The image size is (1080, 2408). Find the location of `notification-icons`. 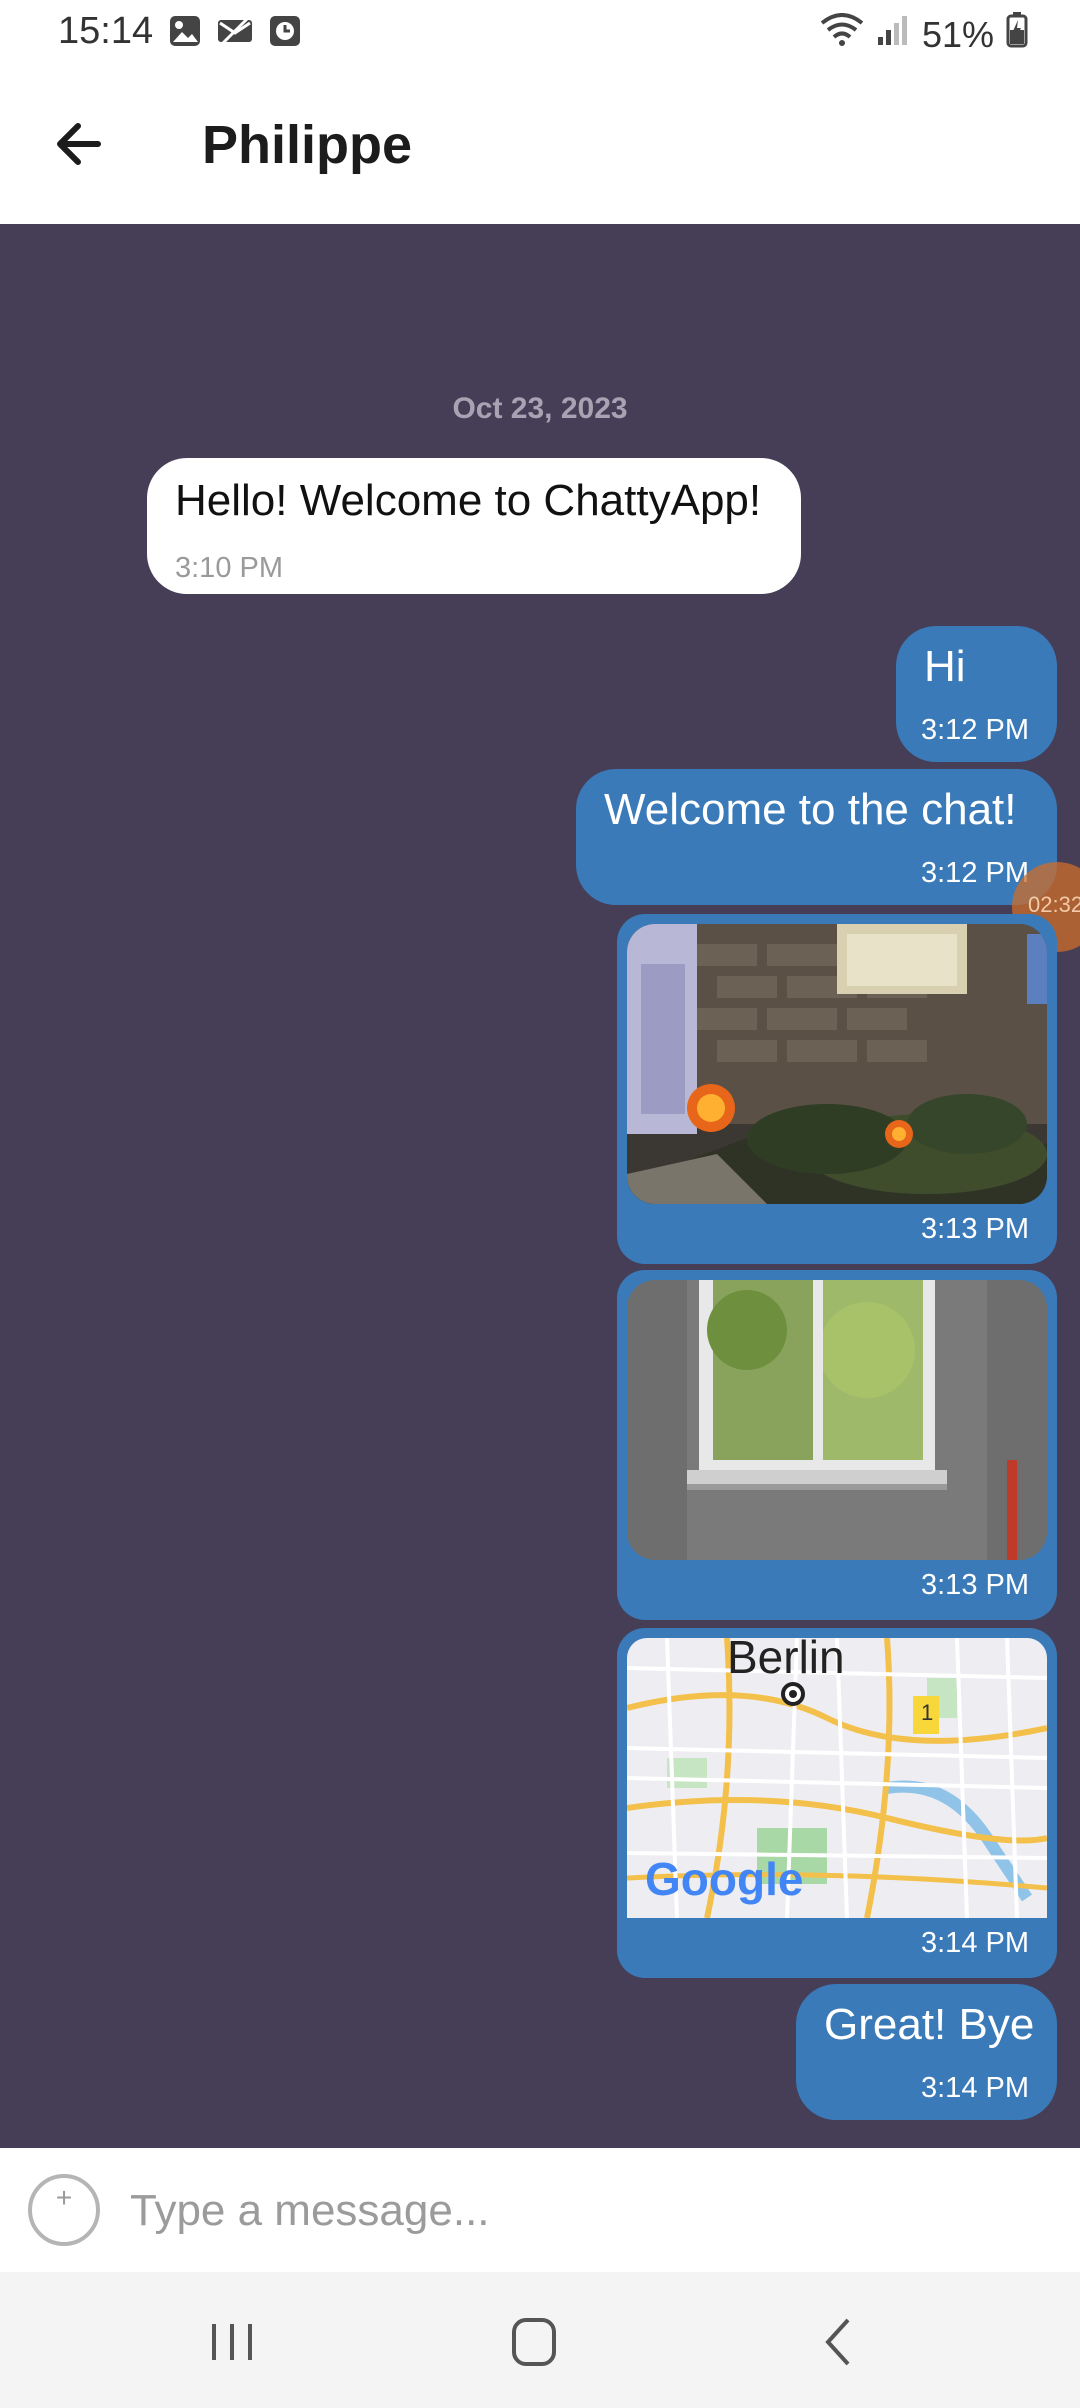

notification-icons is located at coordinates (235, 33).